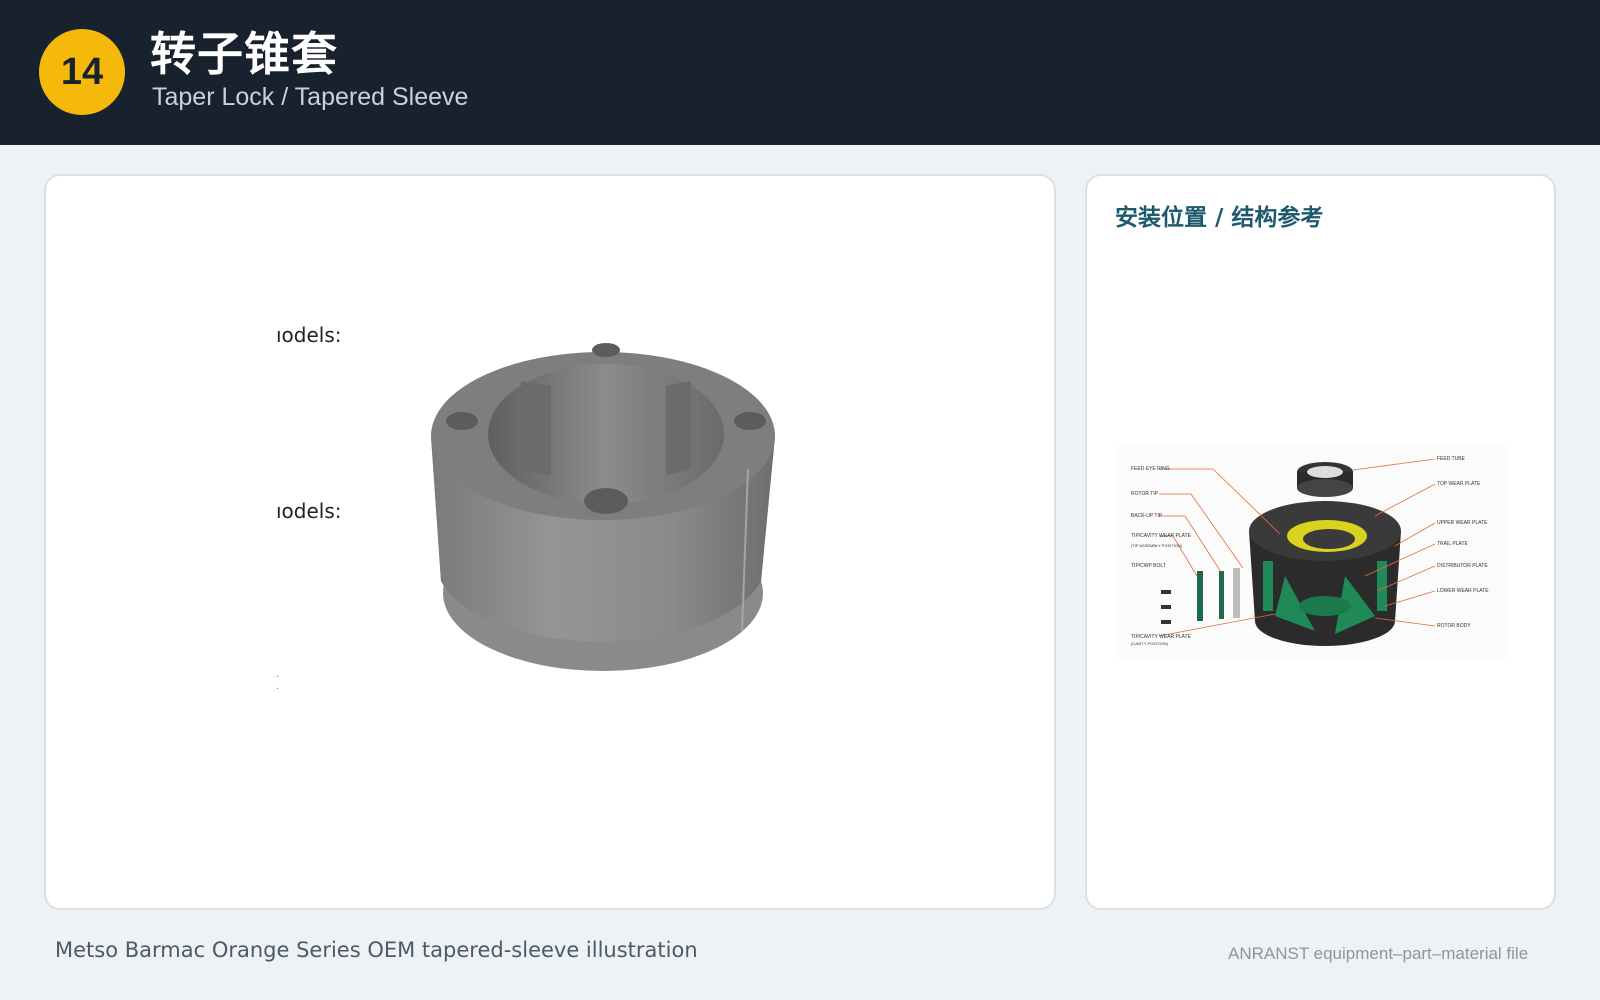  What do you see at coordinates (800, 72) in the screenshot?
I see `page-header: 14 转子锥套 Taper Lock / Tapered Sleeve` at bounding box center [800, 72].